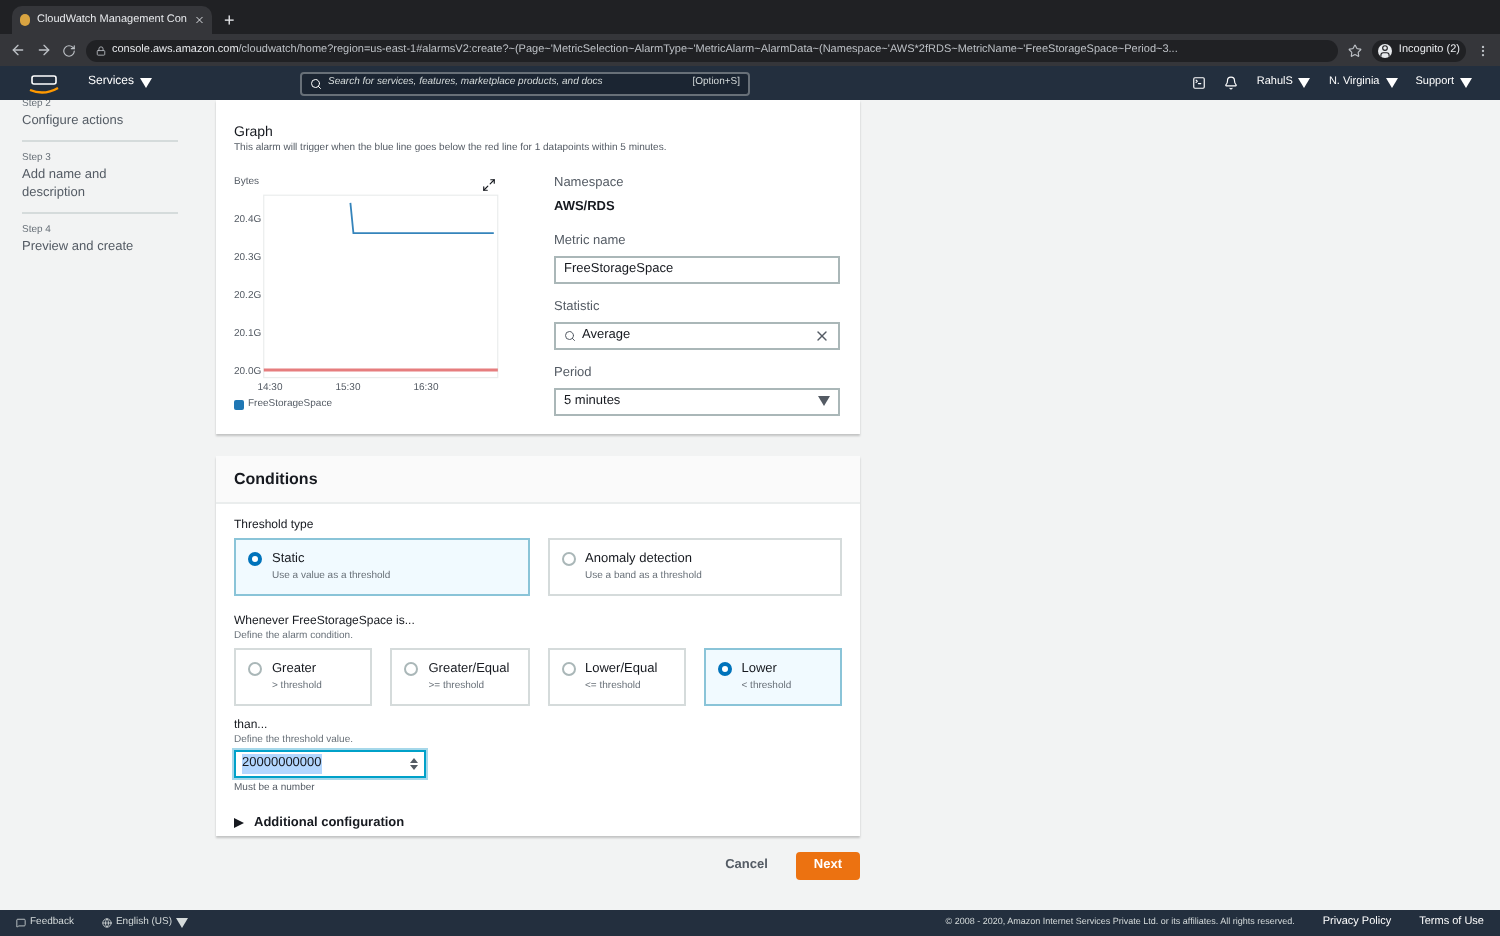  Describe the element at coordinates (44, 50) in the screenshot. I see `forward-icon` at that location.